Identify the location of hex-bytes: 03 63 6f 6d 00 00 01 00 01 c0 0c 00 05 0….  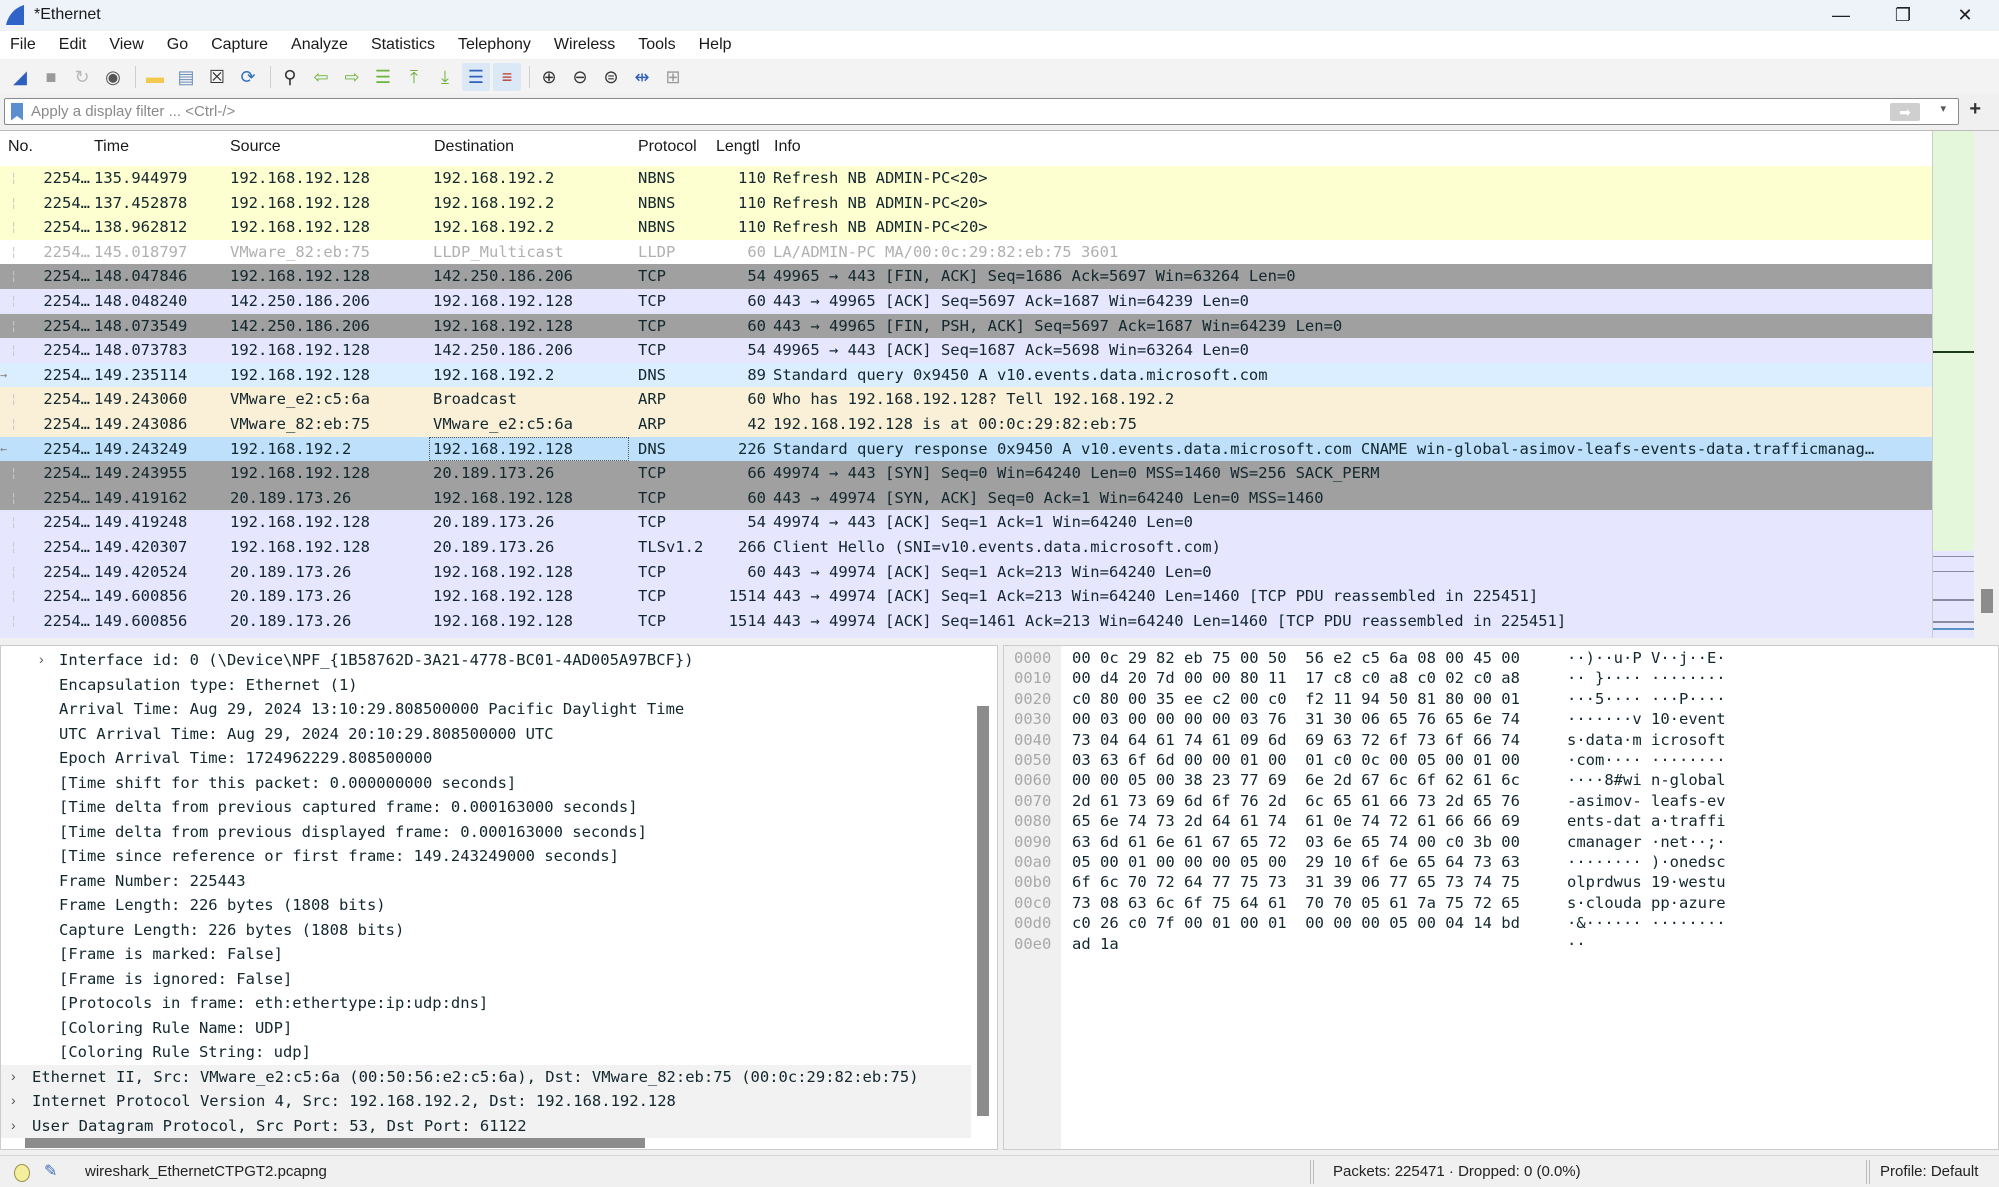
(1296, 760).